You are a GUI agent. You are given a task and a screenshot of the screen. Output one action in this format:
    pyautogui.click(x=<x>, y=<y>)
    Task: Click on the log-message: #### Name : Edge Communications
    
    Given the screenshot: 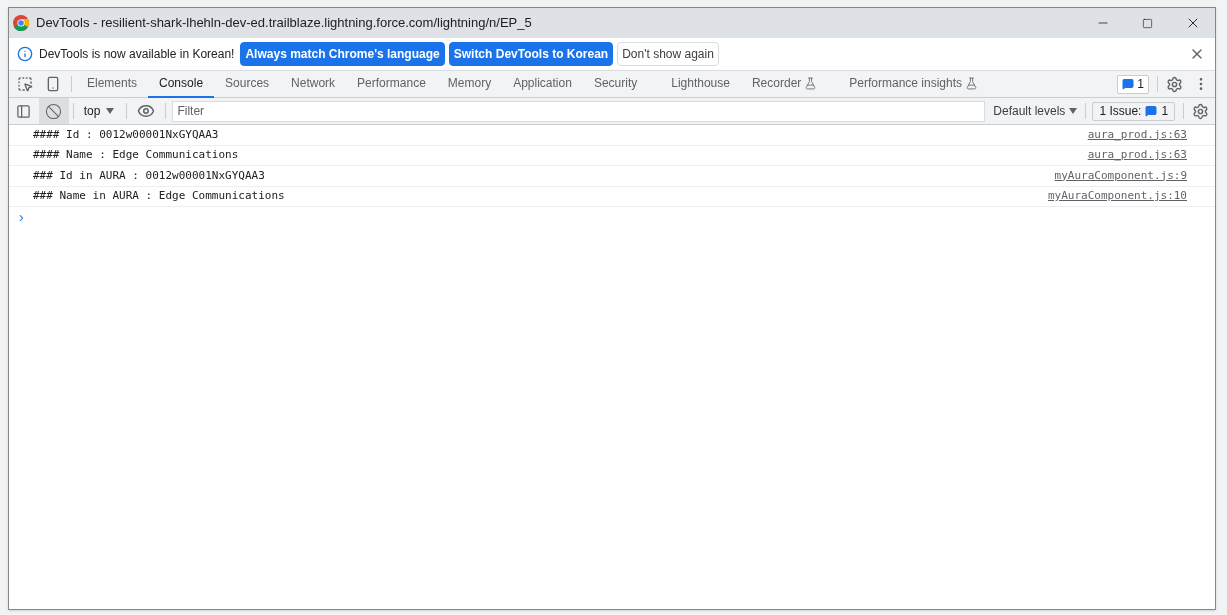 What is the action you would take?
    pyautogui.click(x=136, y=155)
    